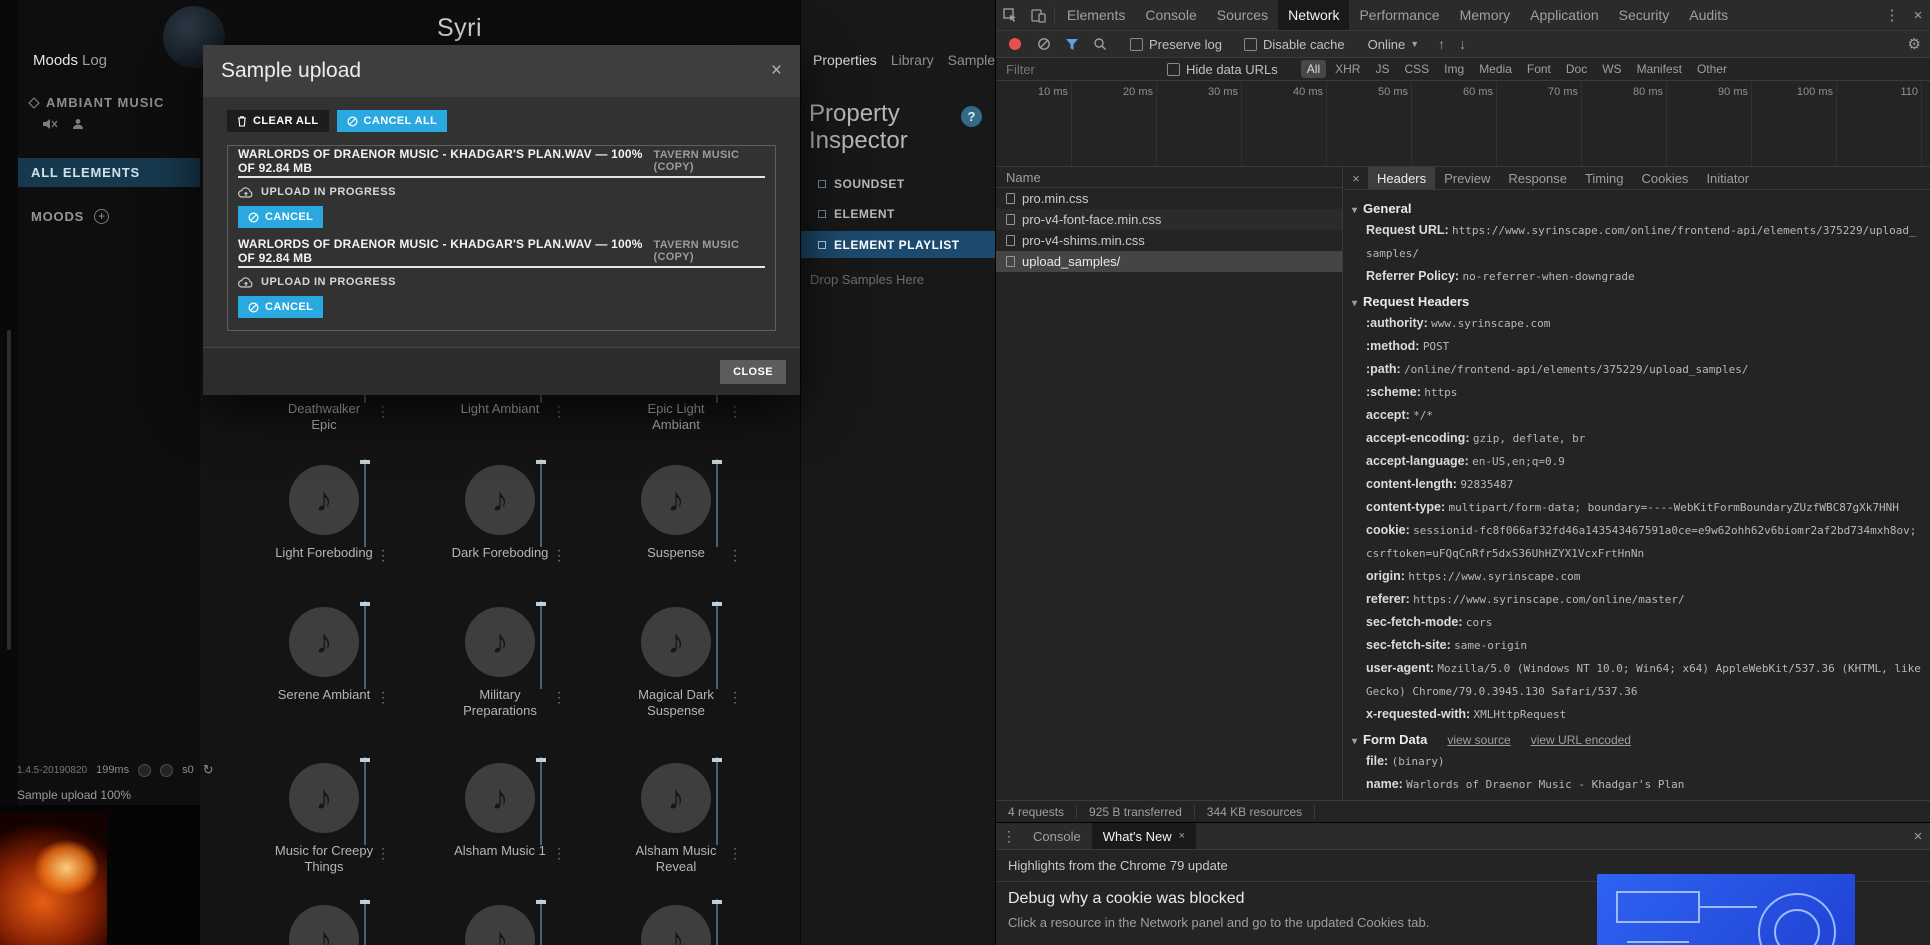  Describe the element at coordinates (1637, 301) in the screenshot. I see `section-title-request-headers: ▾ Request Headers` at that location.